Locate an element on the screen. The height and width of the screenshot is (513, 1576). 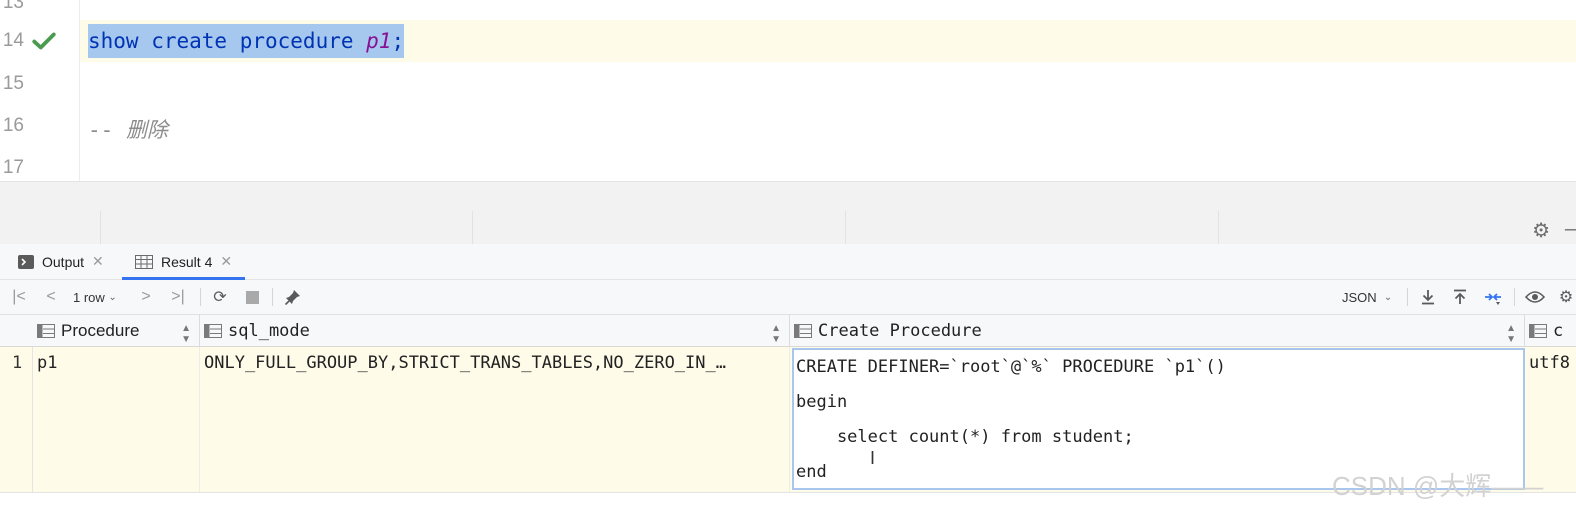
column-label: sql_mode is located at coordinates (269, 330).